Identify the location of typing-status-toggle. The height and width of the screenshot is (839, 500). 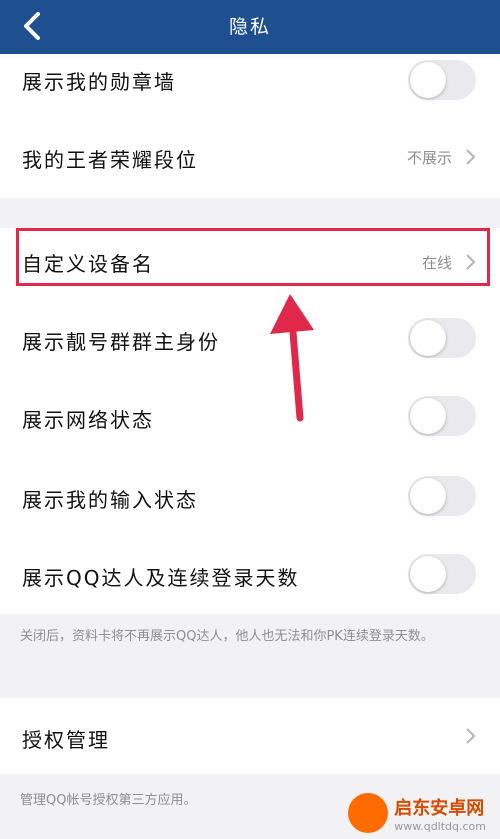
(442, 496).